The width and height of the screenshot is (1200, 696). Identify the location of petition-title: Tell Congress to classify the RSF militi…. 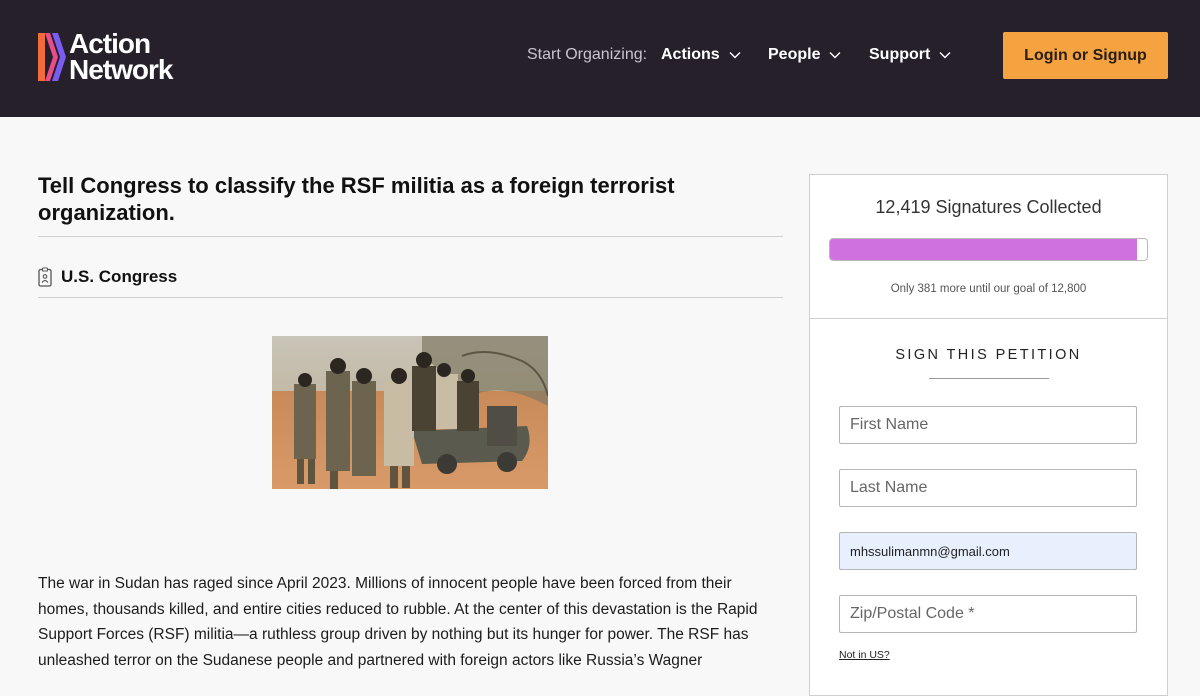
(356, 199).